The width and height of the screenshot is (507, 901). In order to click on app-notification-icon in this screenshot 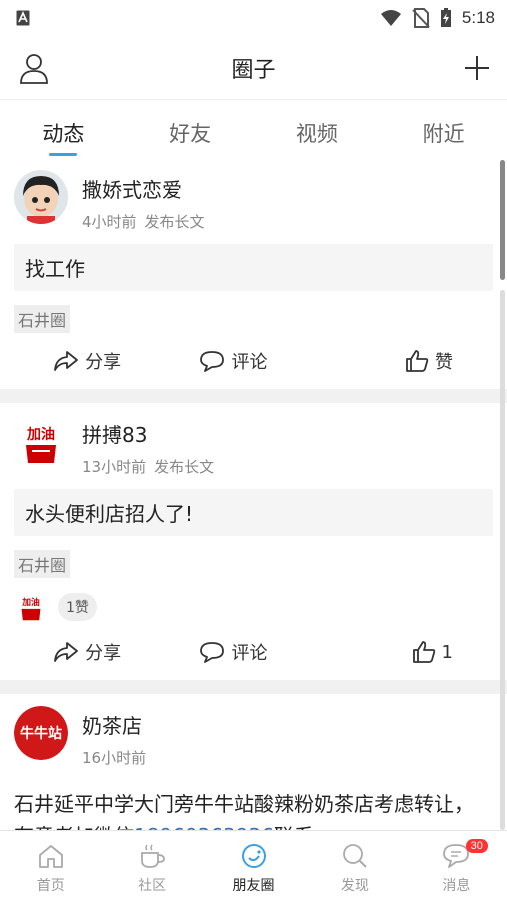, I will do `click(23, 18)`.